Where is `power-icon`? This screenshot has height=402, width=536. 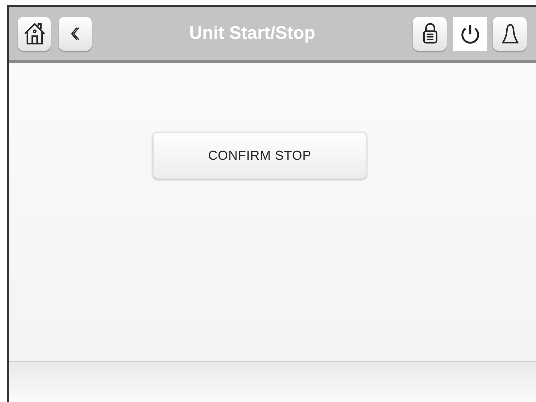
power-icon is located at coordinates (470, 34).